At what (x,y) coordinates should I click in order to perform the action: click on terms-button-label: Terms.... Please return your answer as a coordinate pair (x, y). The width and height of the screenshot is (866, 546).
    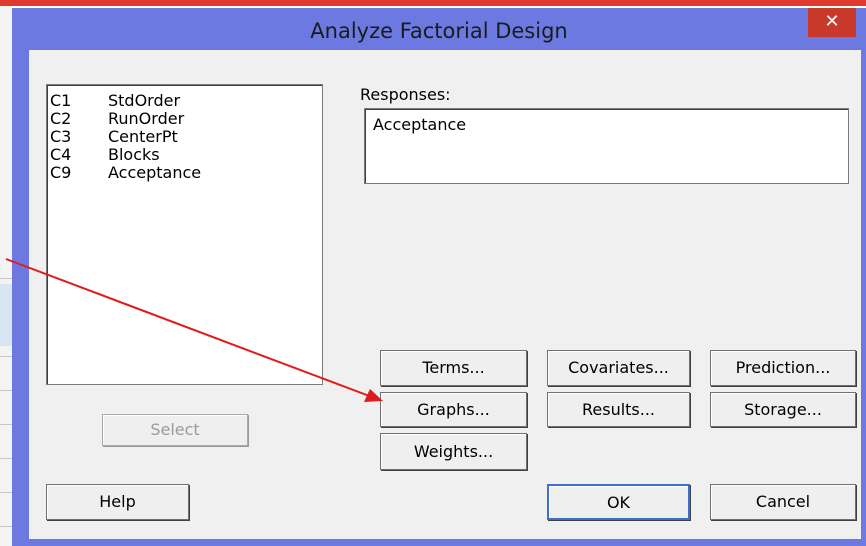
    Looking at the image, I should click on (453, 367).